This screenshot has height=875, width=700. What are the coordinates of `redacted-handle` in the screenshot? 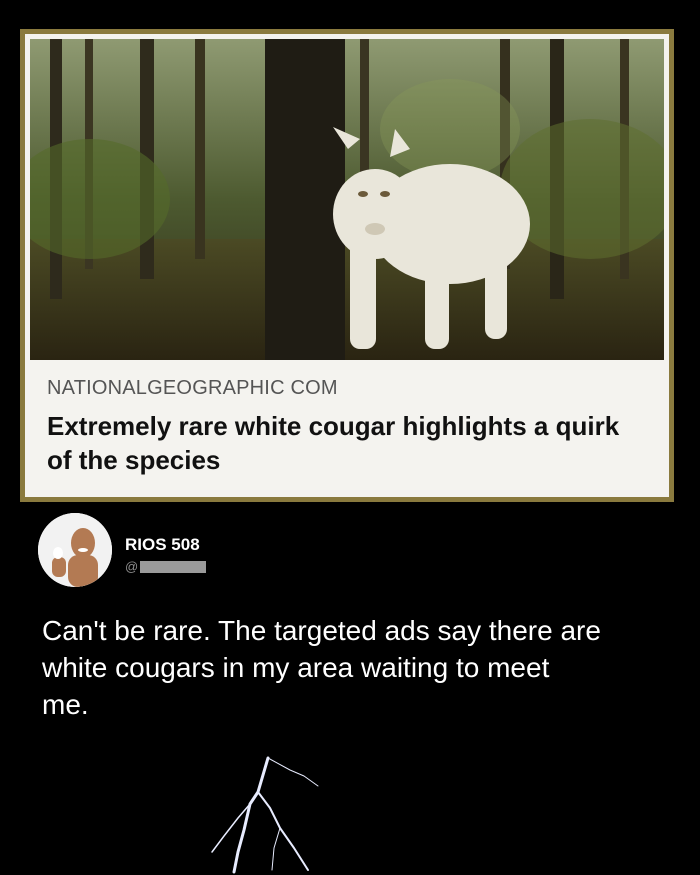 It's located at (173, 566).